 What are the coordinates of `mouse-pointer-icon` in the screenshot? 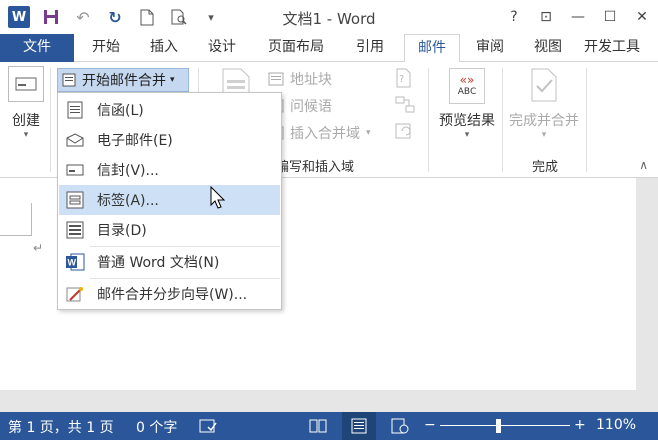 It's located at (218, 199).